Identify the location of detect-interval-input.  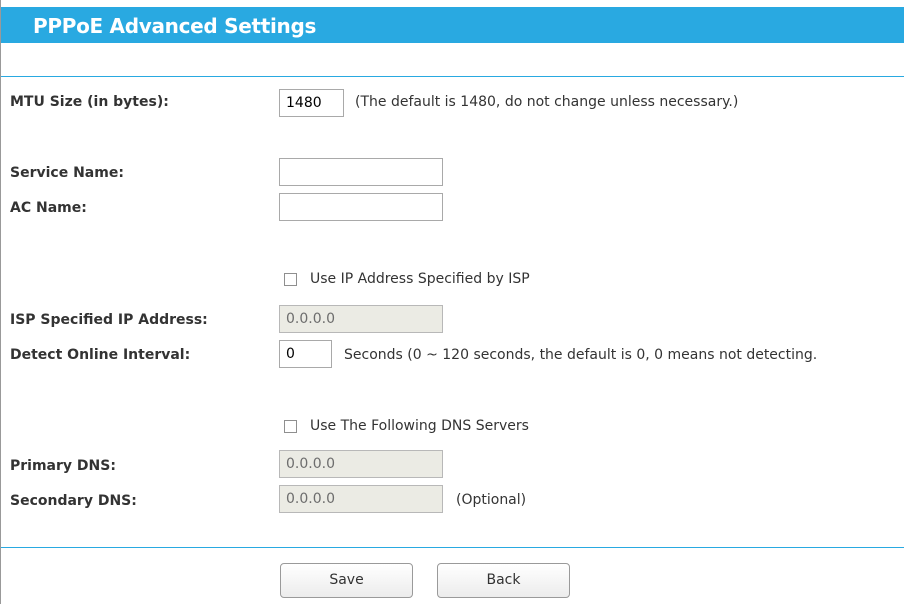
(305, 354).